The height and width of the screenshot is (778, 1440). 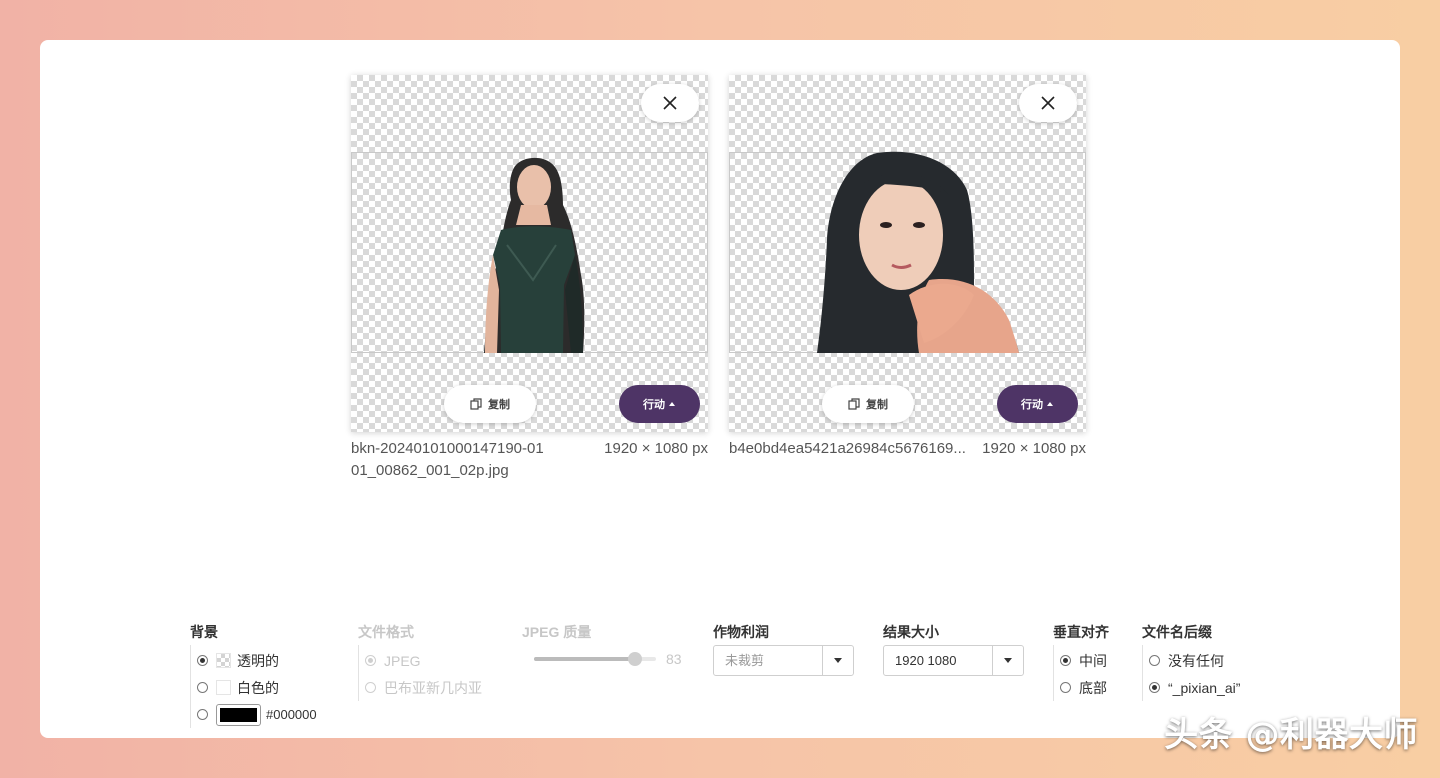 I want to click on white-swatch-icon, so click(x=223, y=687).